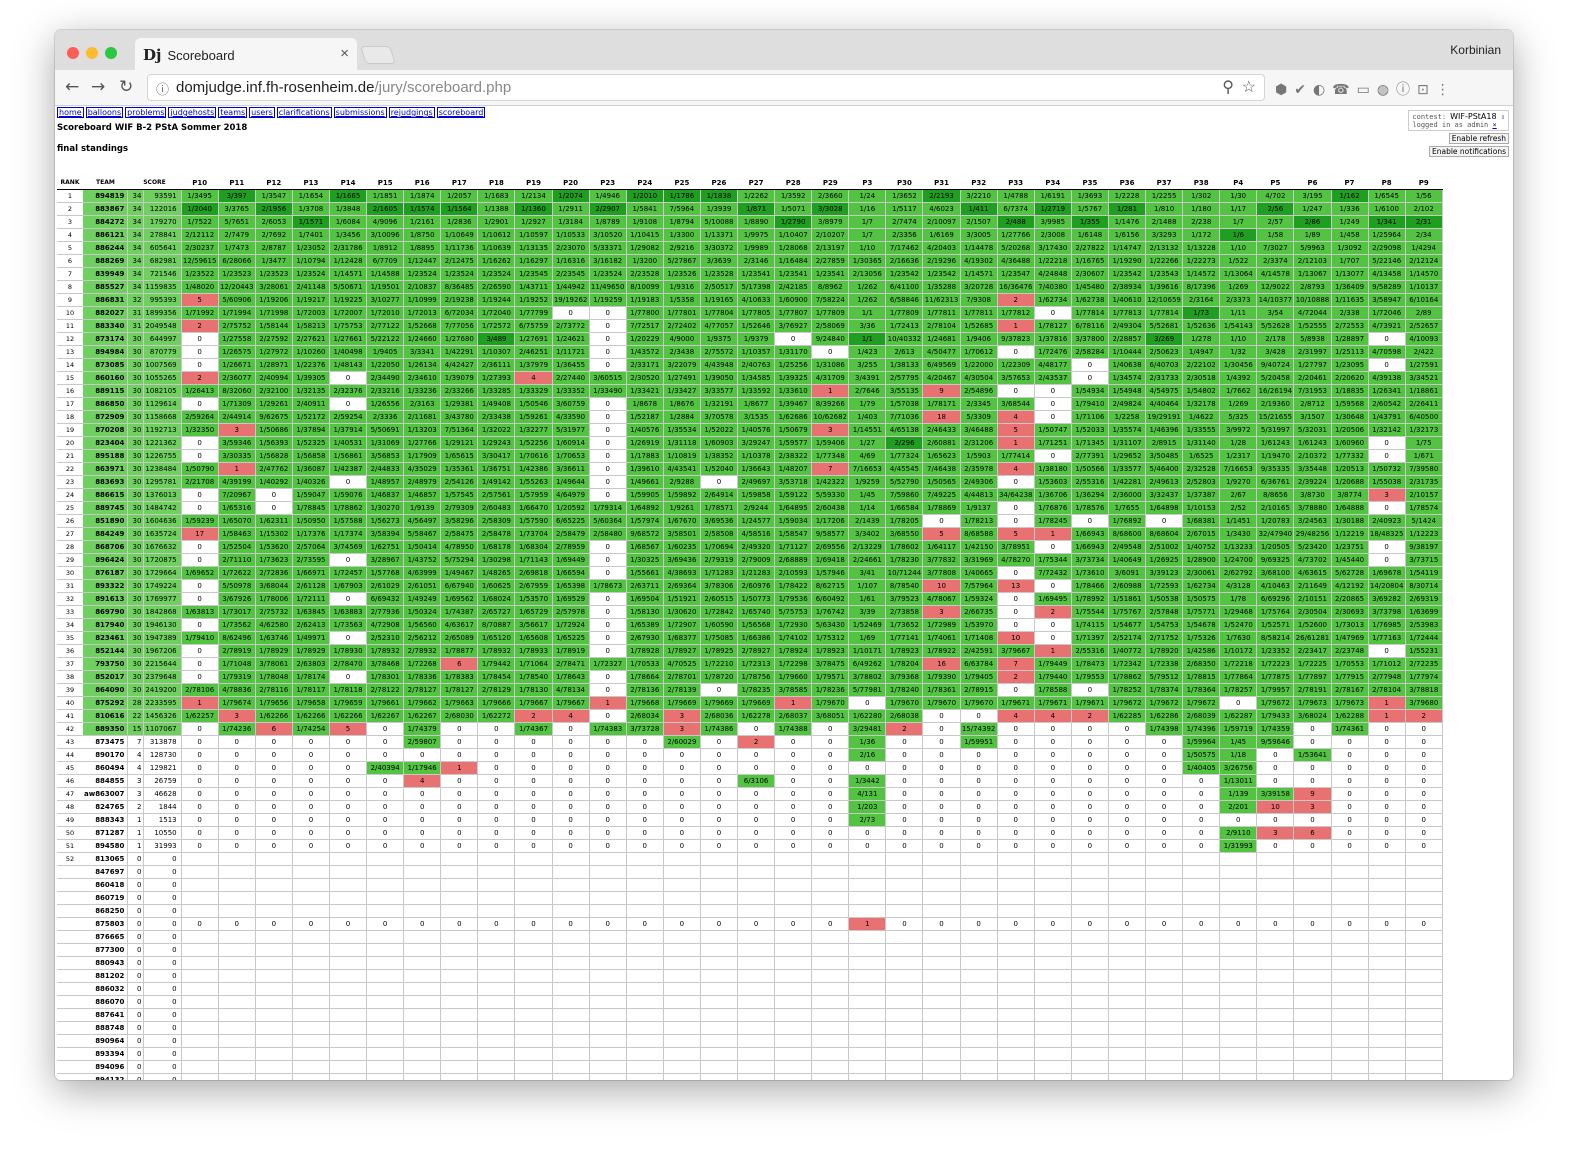 The width and height of the screenshot is (1587, 1173). I want to click on problem-cell: 3/1535, so click(756, 417).